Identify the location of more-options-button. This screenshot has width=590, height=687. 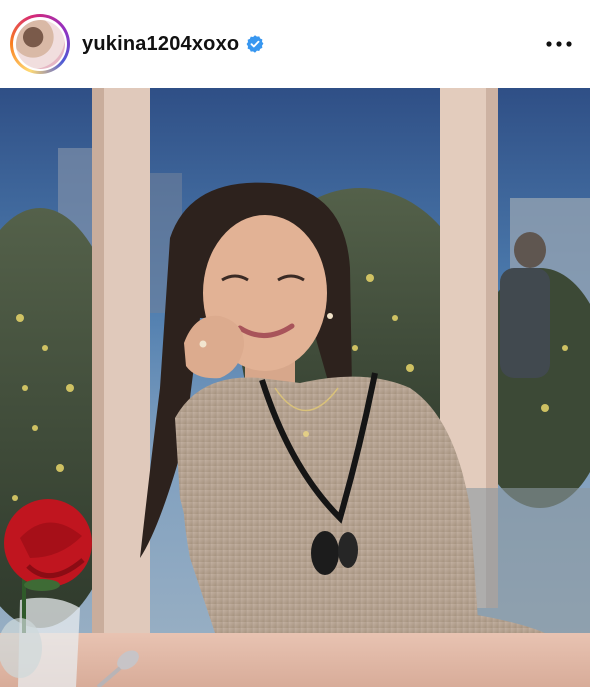
(559, 44).